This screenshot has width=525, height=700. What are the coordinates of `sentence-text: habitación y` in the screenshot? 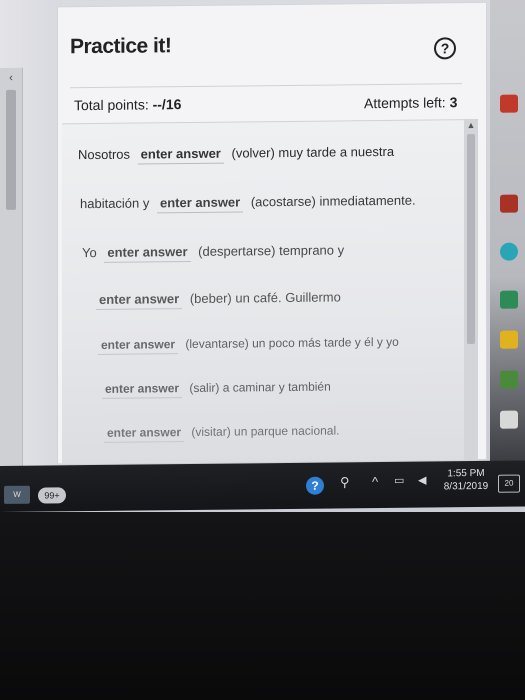 It's located at (115, 203).